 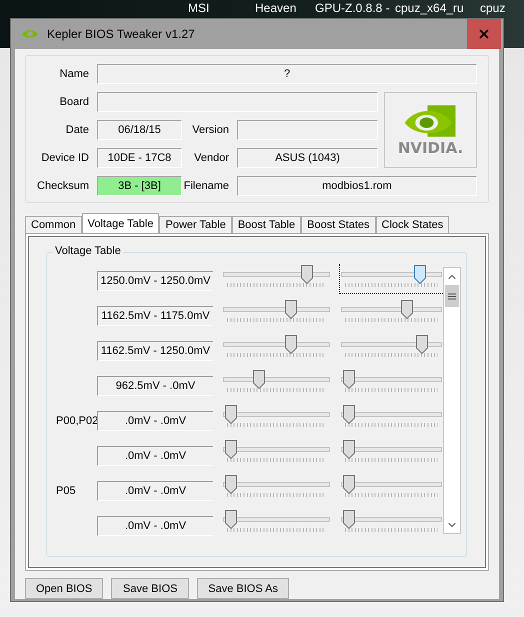 I want to click on checksum-field: 3B - [3B], so click(x=139, y=186).